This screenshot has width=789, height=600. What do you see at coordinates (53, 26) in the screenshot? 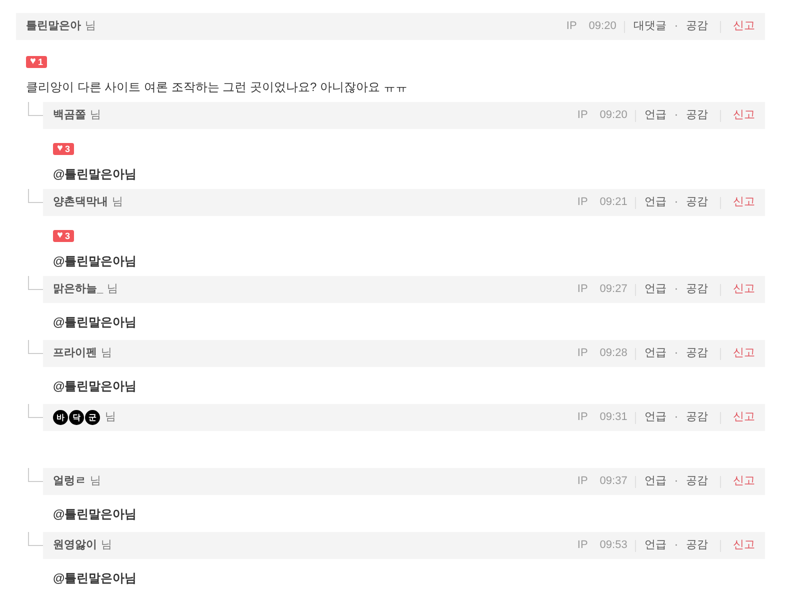
I see `nickname: 틀린말은아` at bounding box center [53, 26].